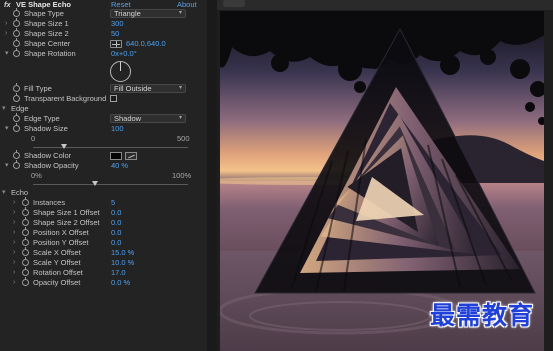 The image size is (553, 351). I want to click on shape-size-1-value: 300, so click(117, 24).